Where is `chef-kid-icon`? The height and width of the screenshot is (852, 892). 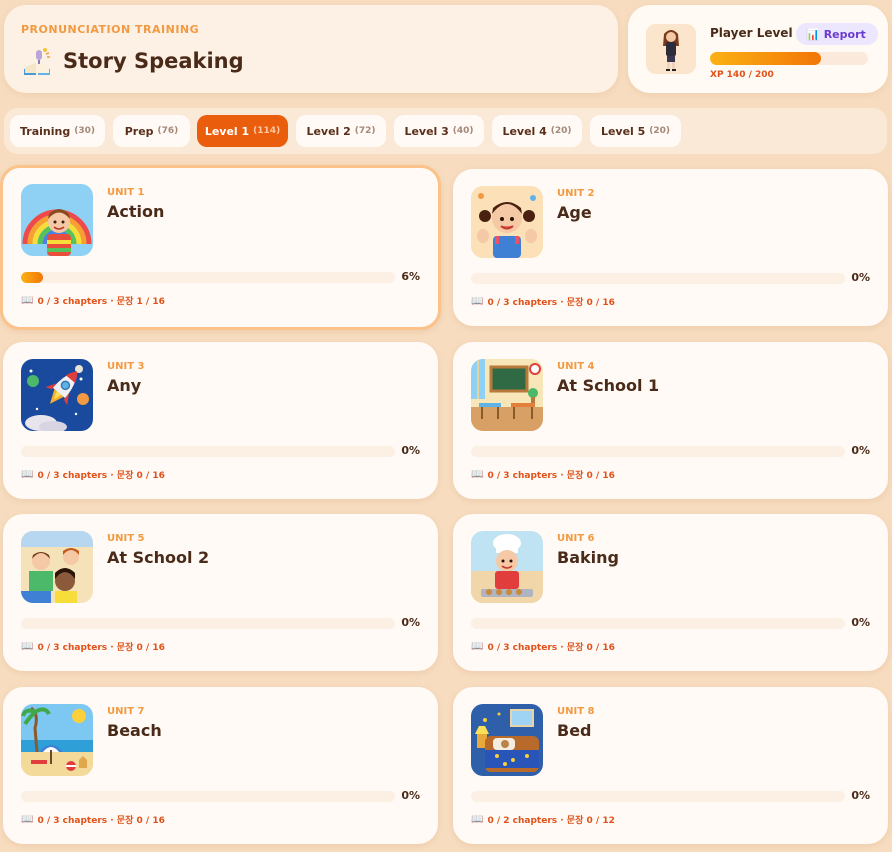
chef-kid-icon is located at coordinates (507, 567).